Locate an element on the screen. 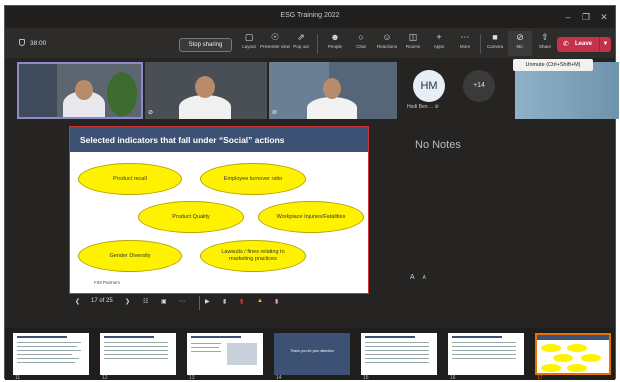  notes-empty-text: No Notes is located at coordinates (438, 145).